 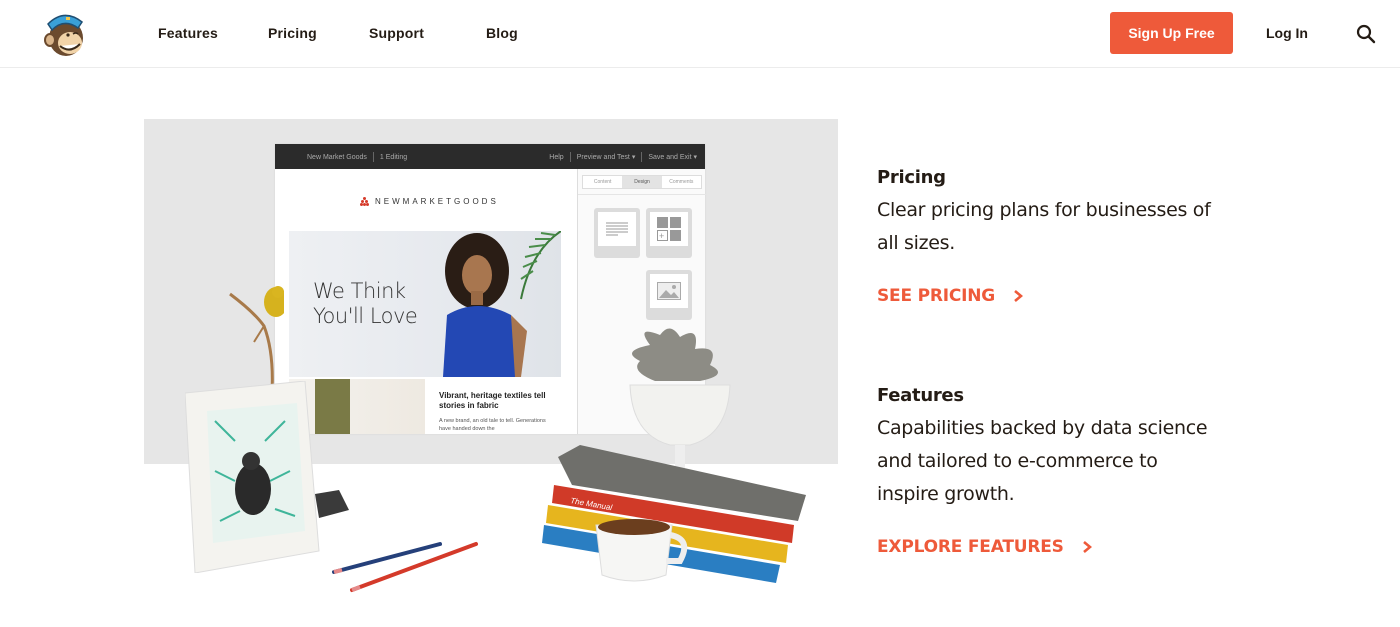 I want to click on banner-headline: We Think You'll Love, so click(x=365, y=304).